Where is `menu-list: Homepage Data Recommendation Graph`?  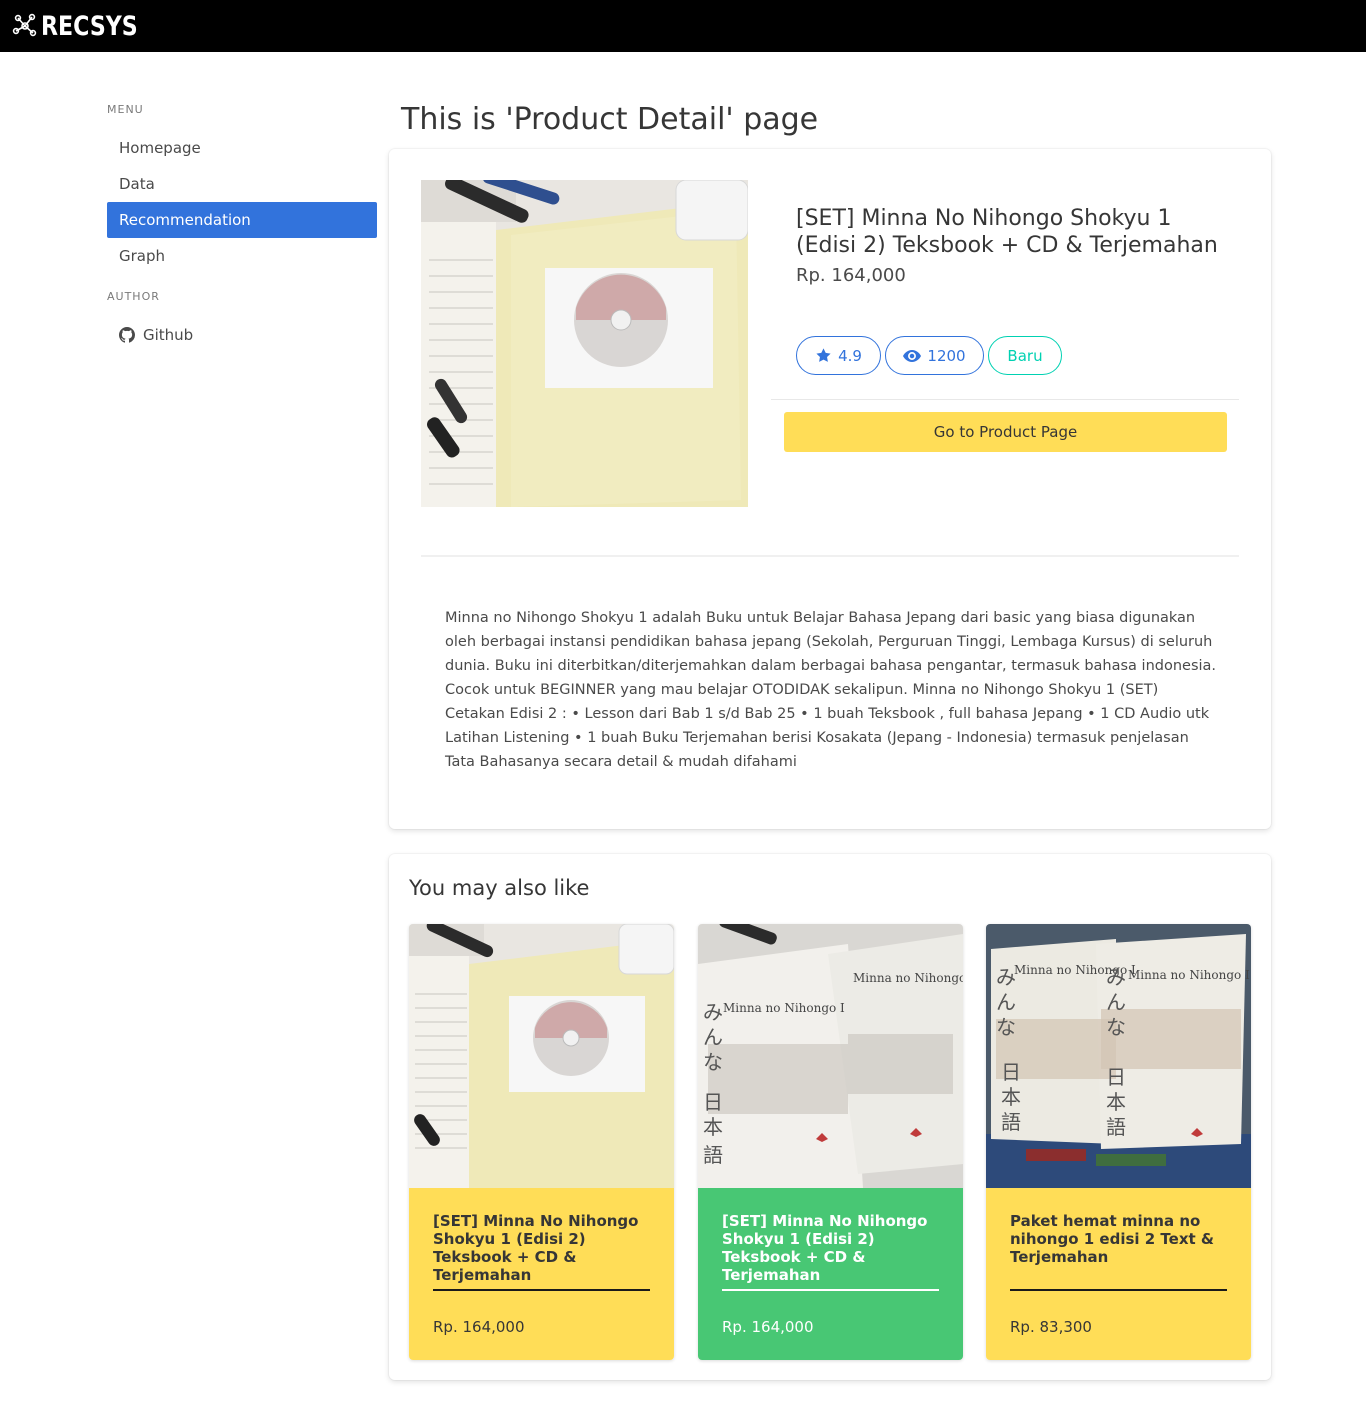 menu-list: Homepage Data Recommendation Graph is located at coordinates (242, 202).